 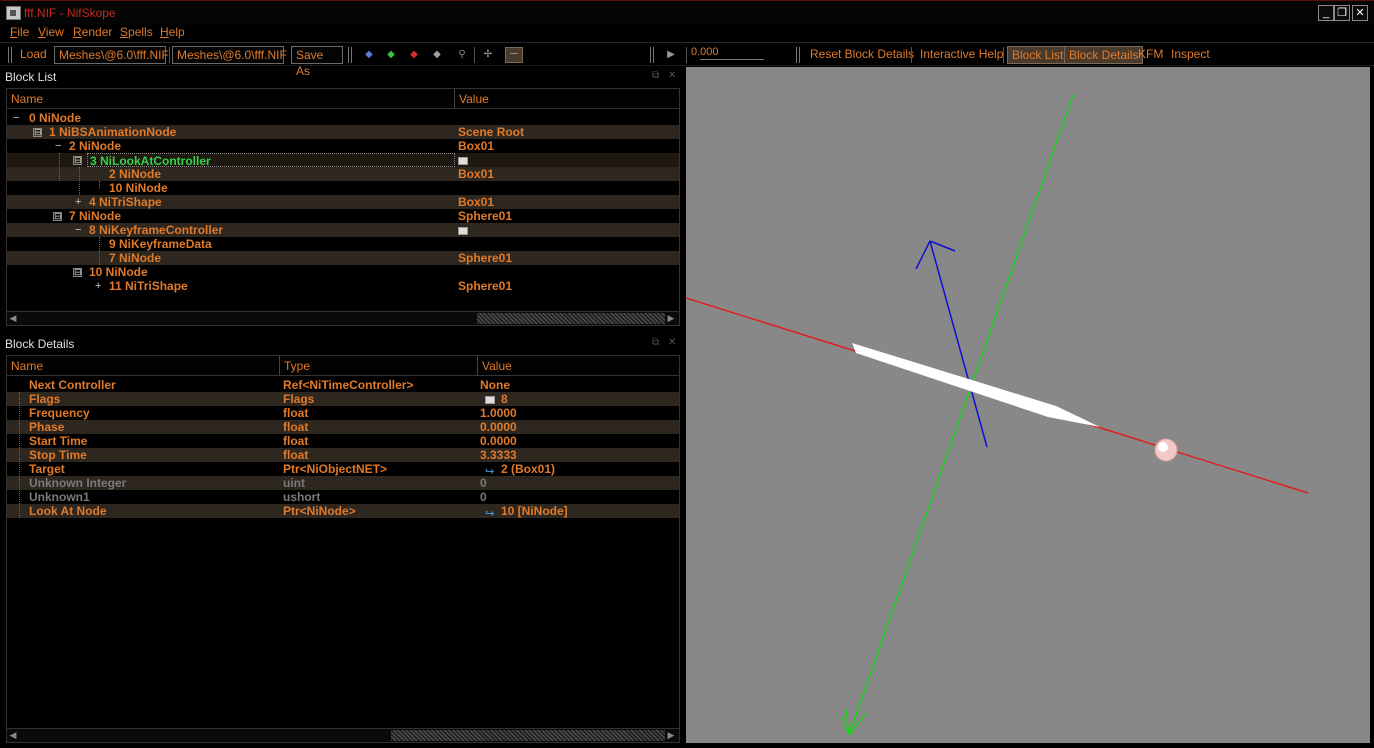 What do you see at coordinates (514, 55) in the screenshot?
I see `orthographic-icon: ⏤` at bounding box center [514, 55].